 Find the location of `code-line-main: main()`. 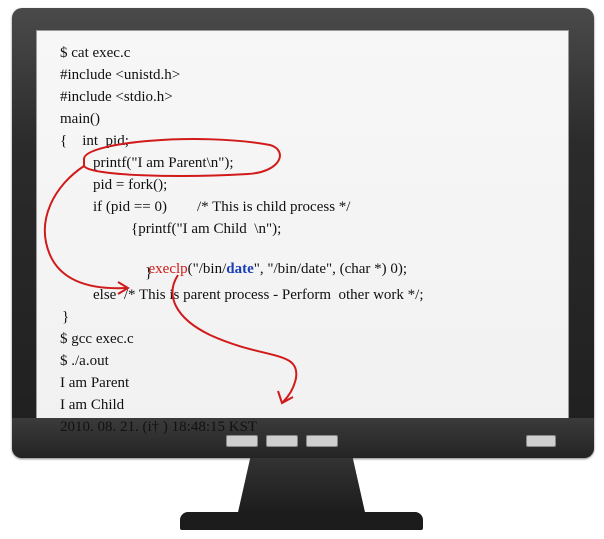

code-line-main: main() is located at coordinates (80, 119).